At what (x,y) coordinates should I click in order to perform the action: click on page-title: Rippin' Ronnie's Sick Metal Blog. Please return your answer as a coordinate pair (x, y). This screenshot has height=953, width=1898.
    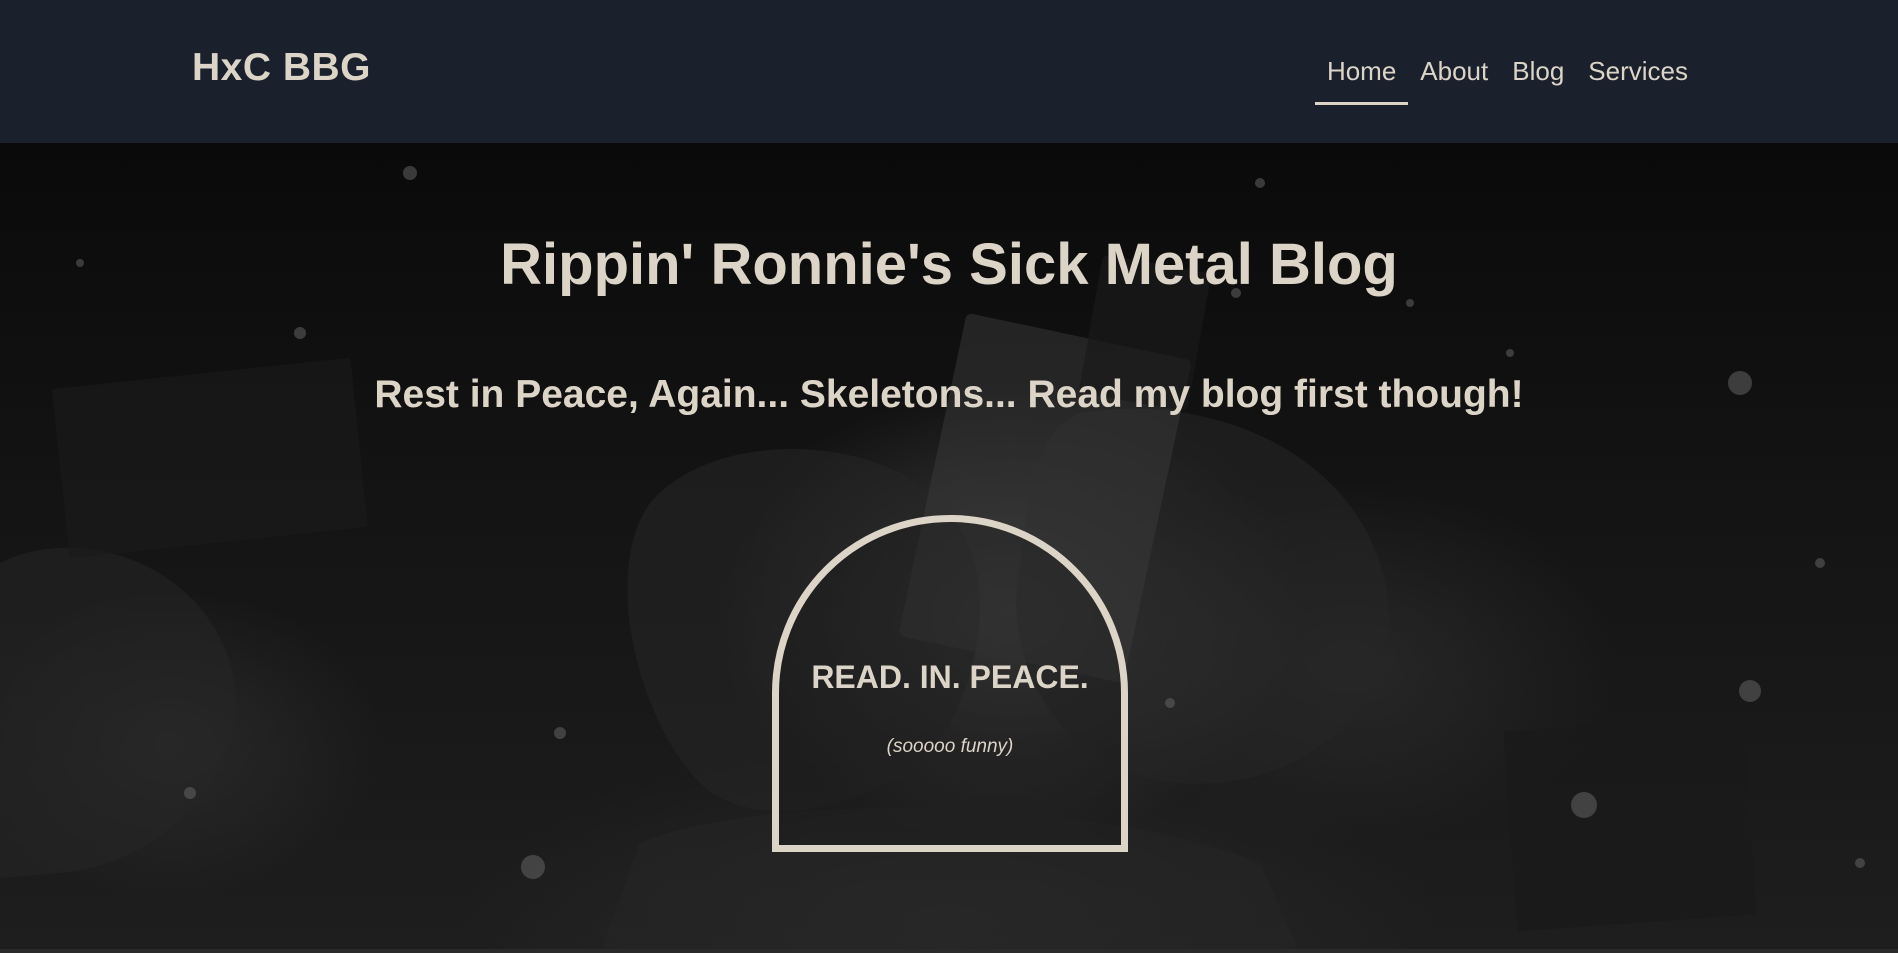
    Looking at the image, I should click on (949, 264).